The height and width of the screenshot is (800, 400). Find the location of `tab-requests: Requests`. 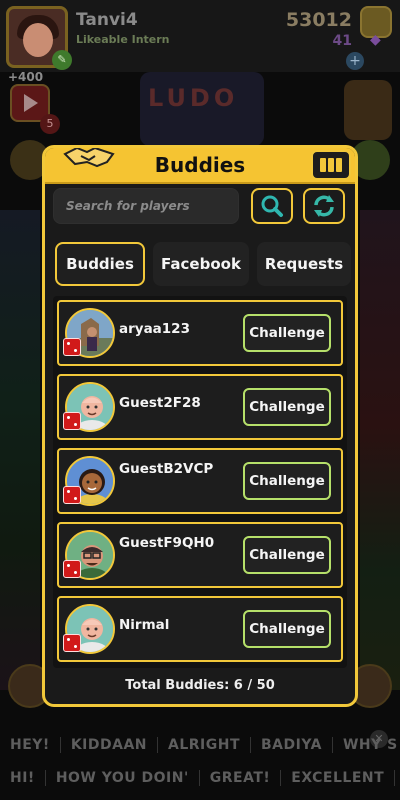

tab-requests: Requests is located at coordinates (304, 264).